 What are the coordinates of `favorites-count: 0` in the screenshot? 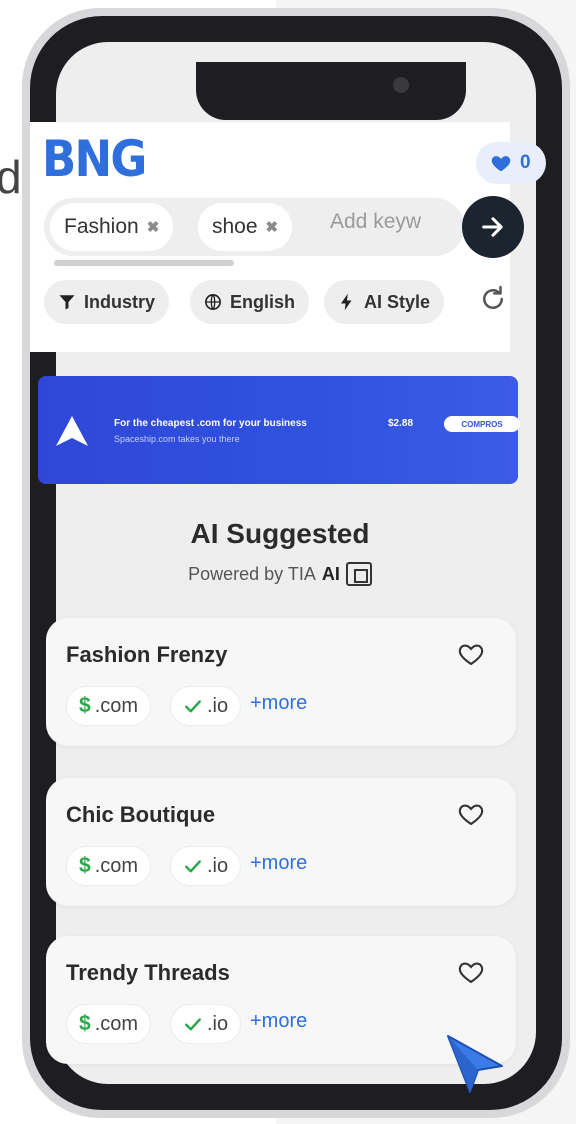 It's located at (525, 162).